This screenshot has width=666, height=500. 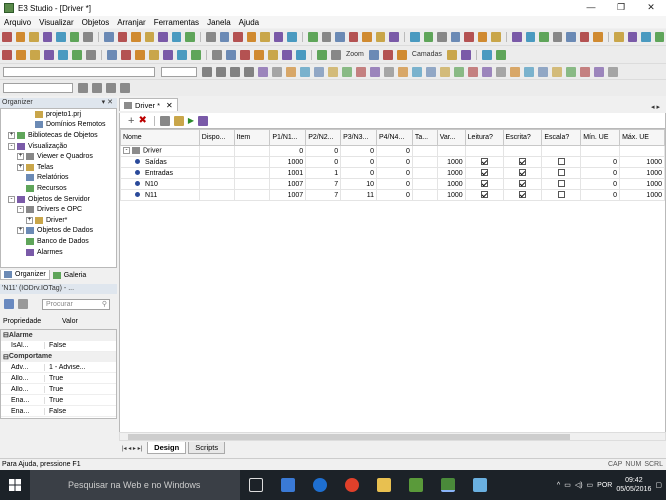 I want to click on column-header: Máx. UE, so click(x=642, y=137).